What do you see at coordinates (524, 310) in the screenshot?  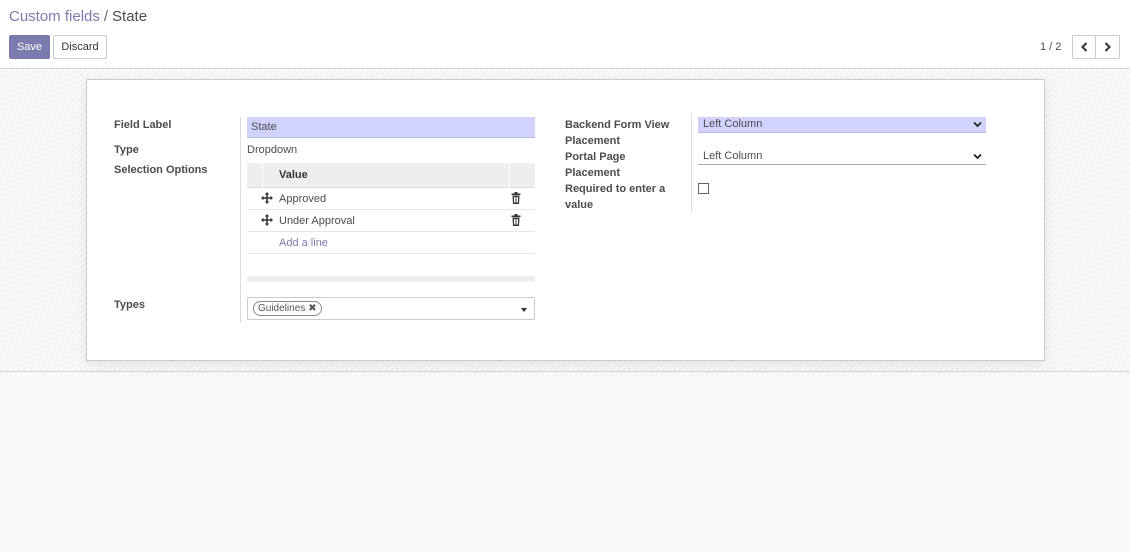 I see `dropdown-caret-icon` at bounding box center [524, 310].